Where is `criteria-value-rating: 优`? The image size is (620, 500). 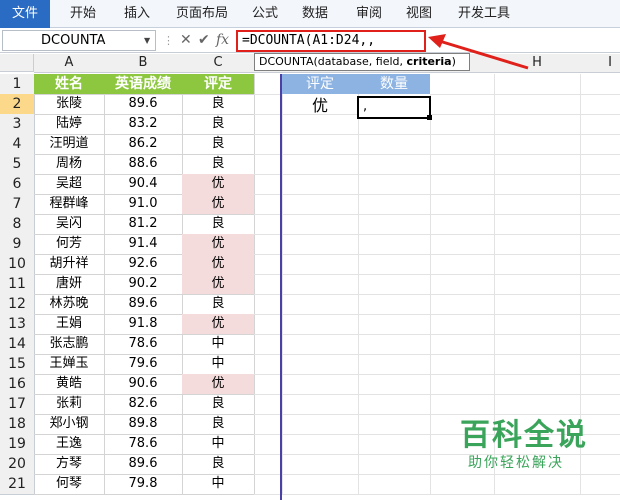
criteria-value-rating: 优 is located at coordinates (320, 106).